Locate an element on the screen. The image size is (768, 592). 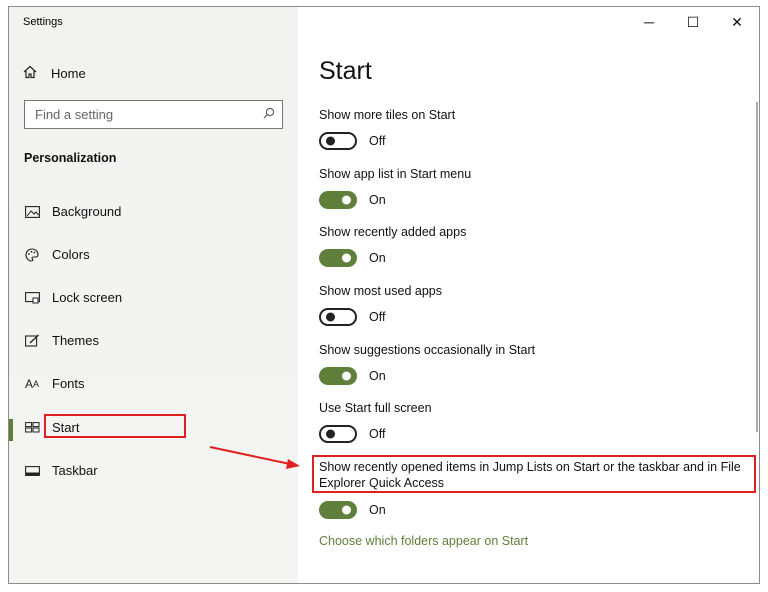
sidebar-item-label: Taskbar is located at coordinates (75, 470).